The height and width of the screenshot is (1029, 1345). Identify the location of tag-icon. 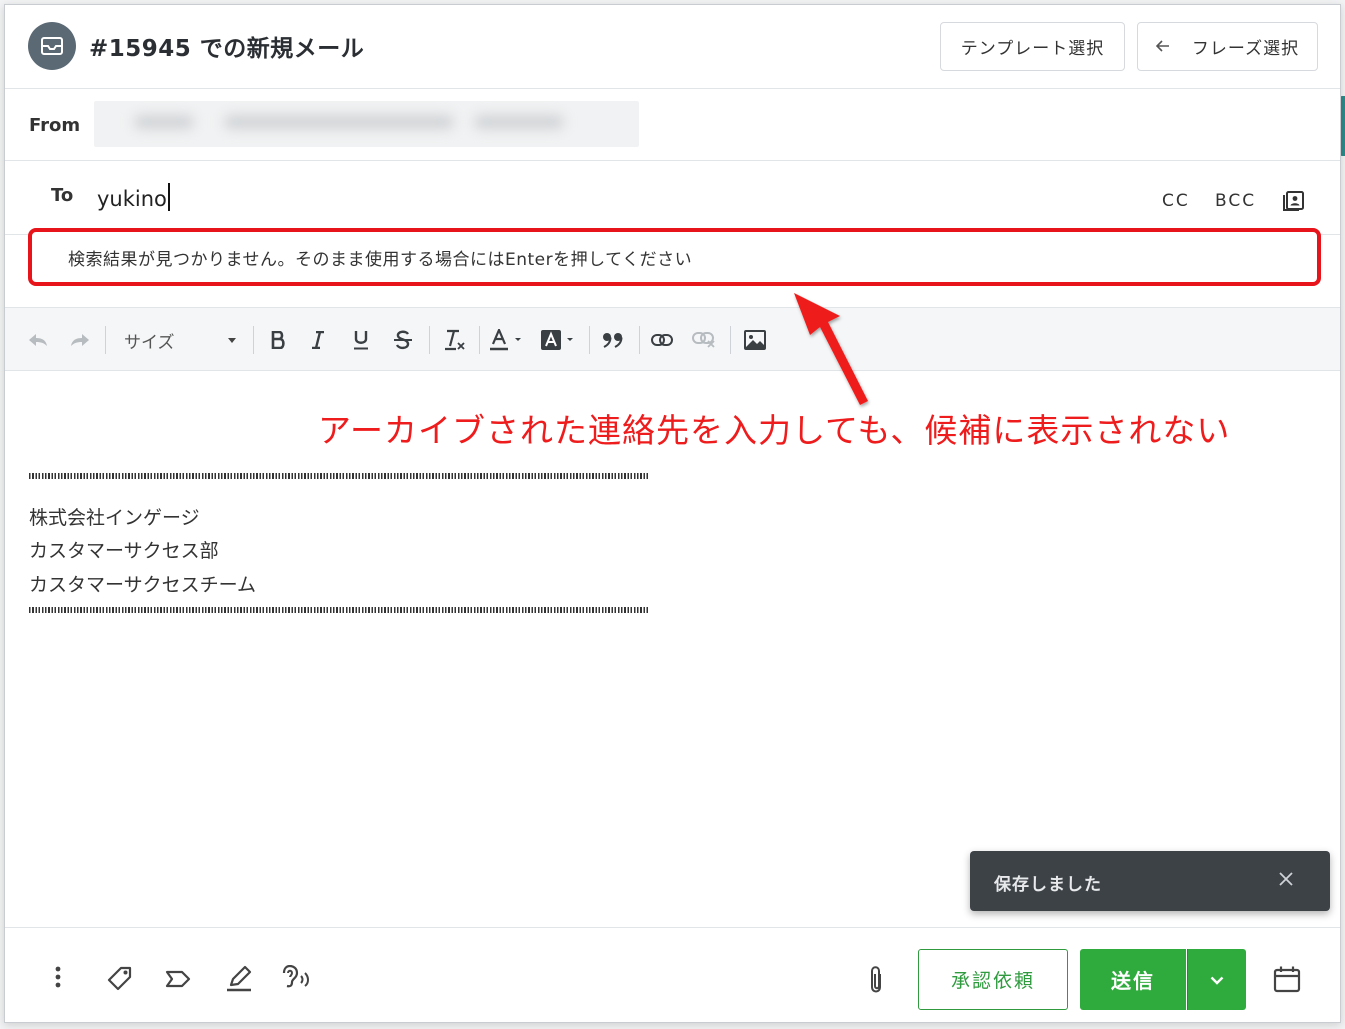
(119, 979).